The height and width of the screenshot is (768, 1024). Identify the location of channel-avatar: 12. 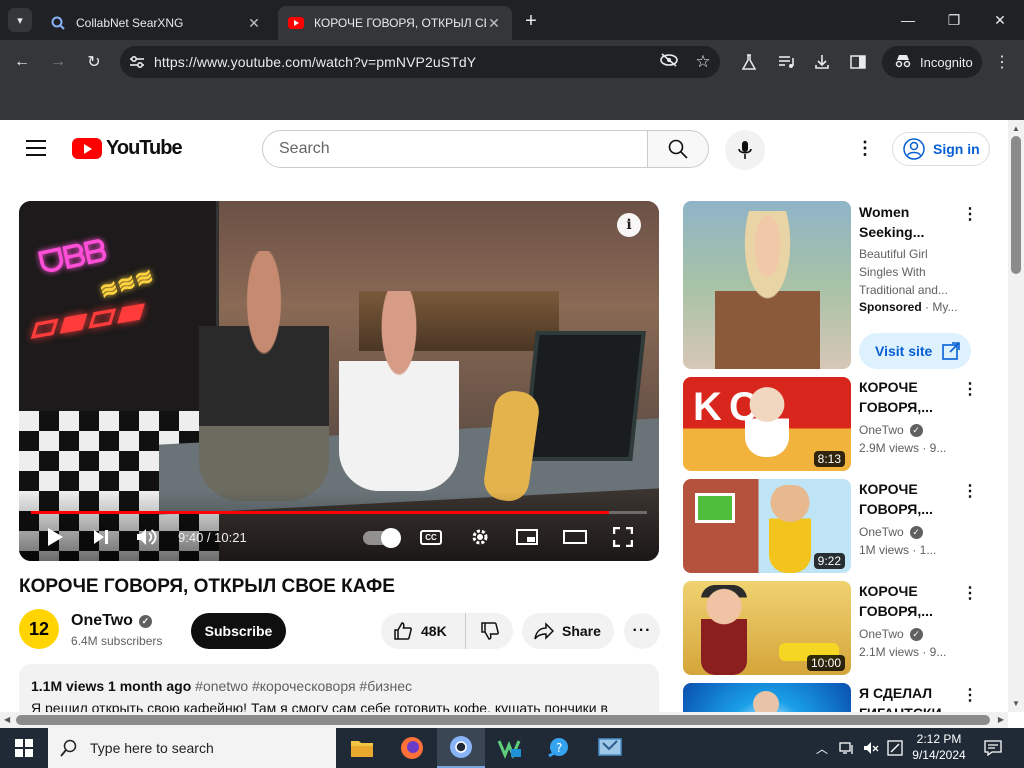
(39, 629).